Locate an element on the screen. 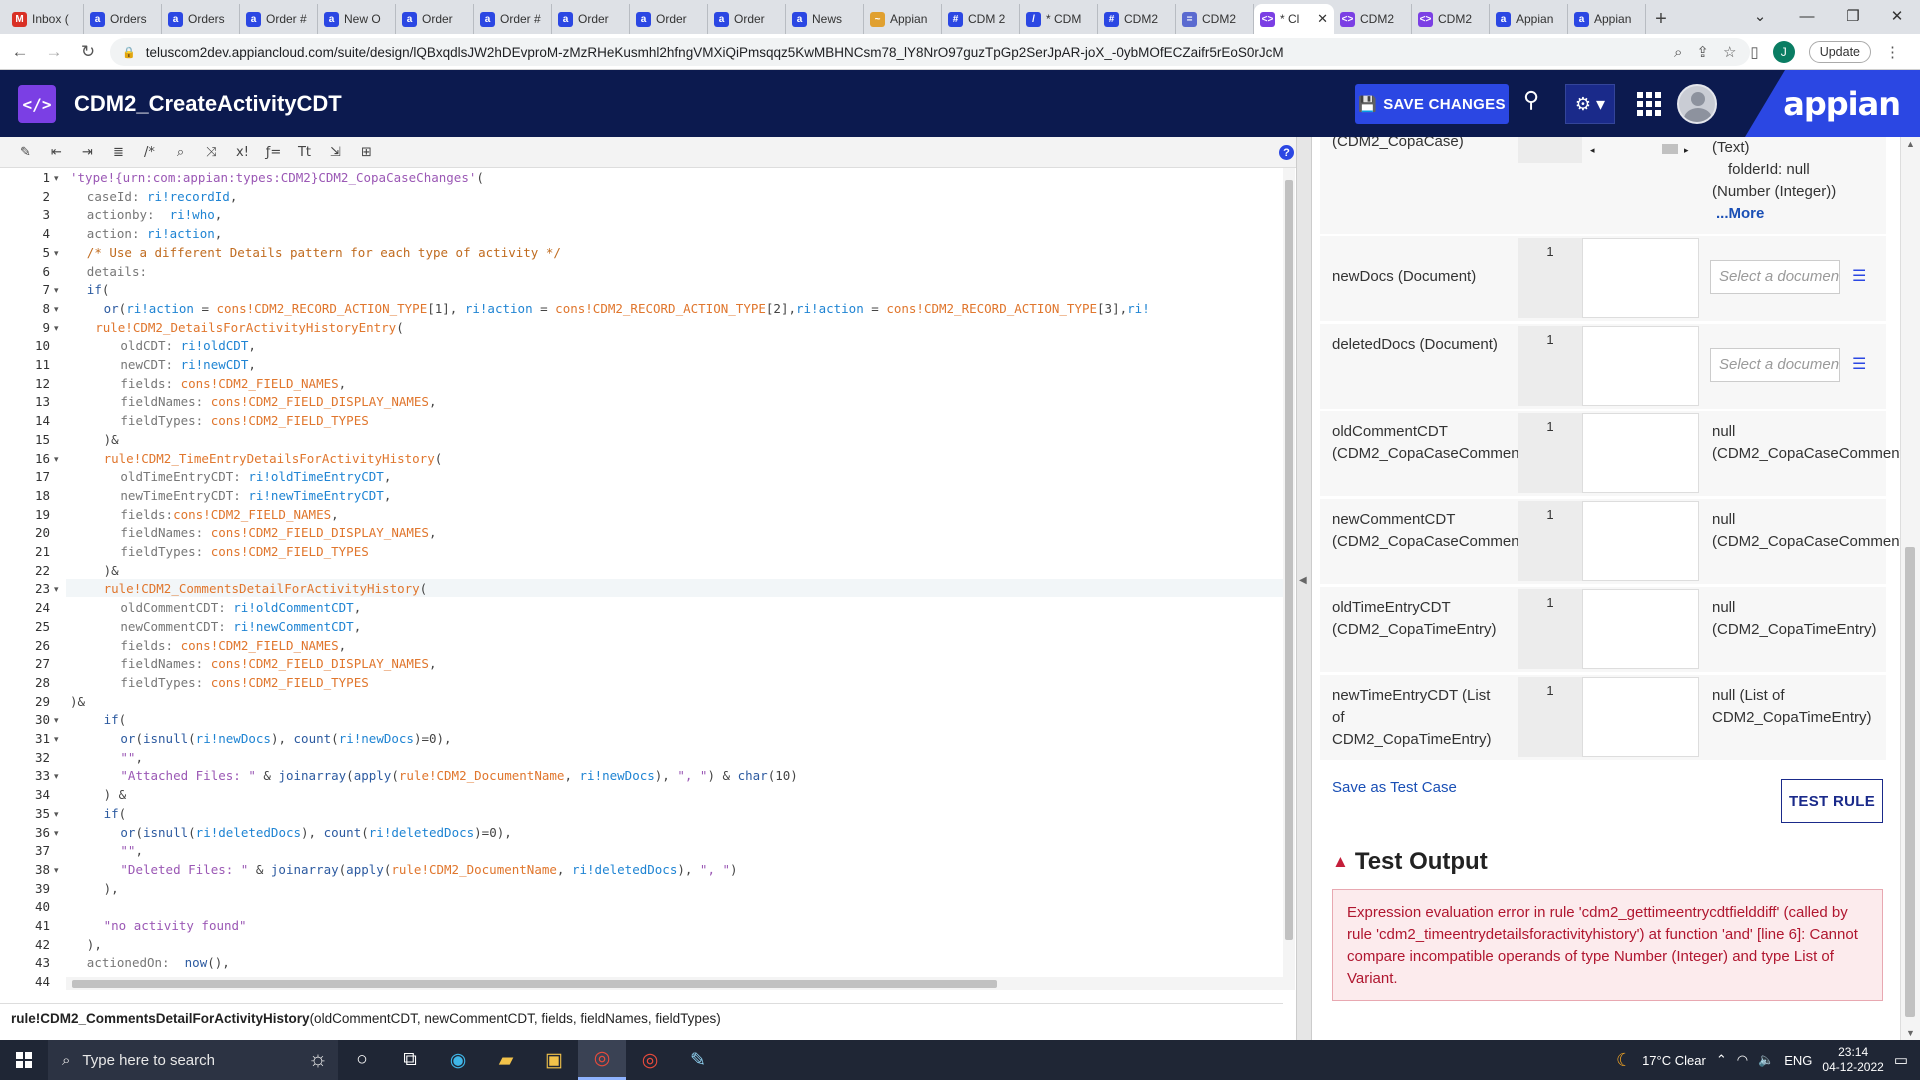 The width and height of the screenshot is (1920, 1080). indent-icon: ⇥ is located at coordinates (87, 152).